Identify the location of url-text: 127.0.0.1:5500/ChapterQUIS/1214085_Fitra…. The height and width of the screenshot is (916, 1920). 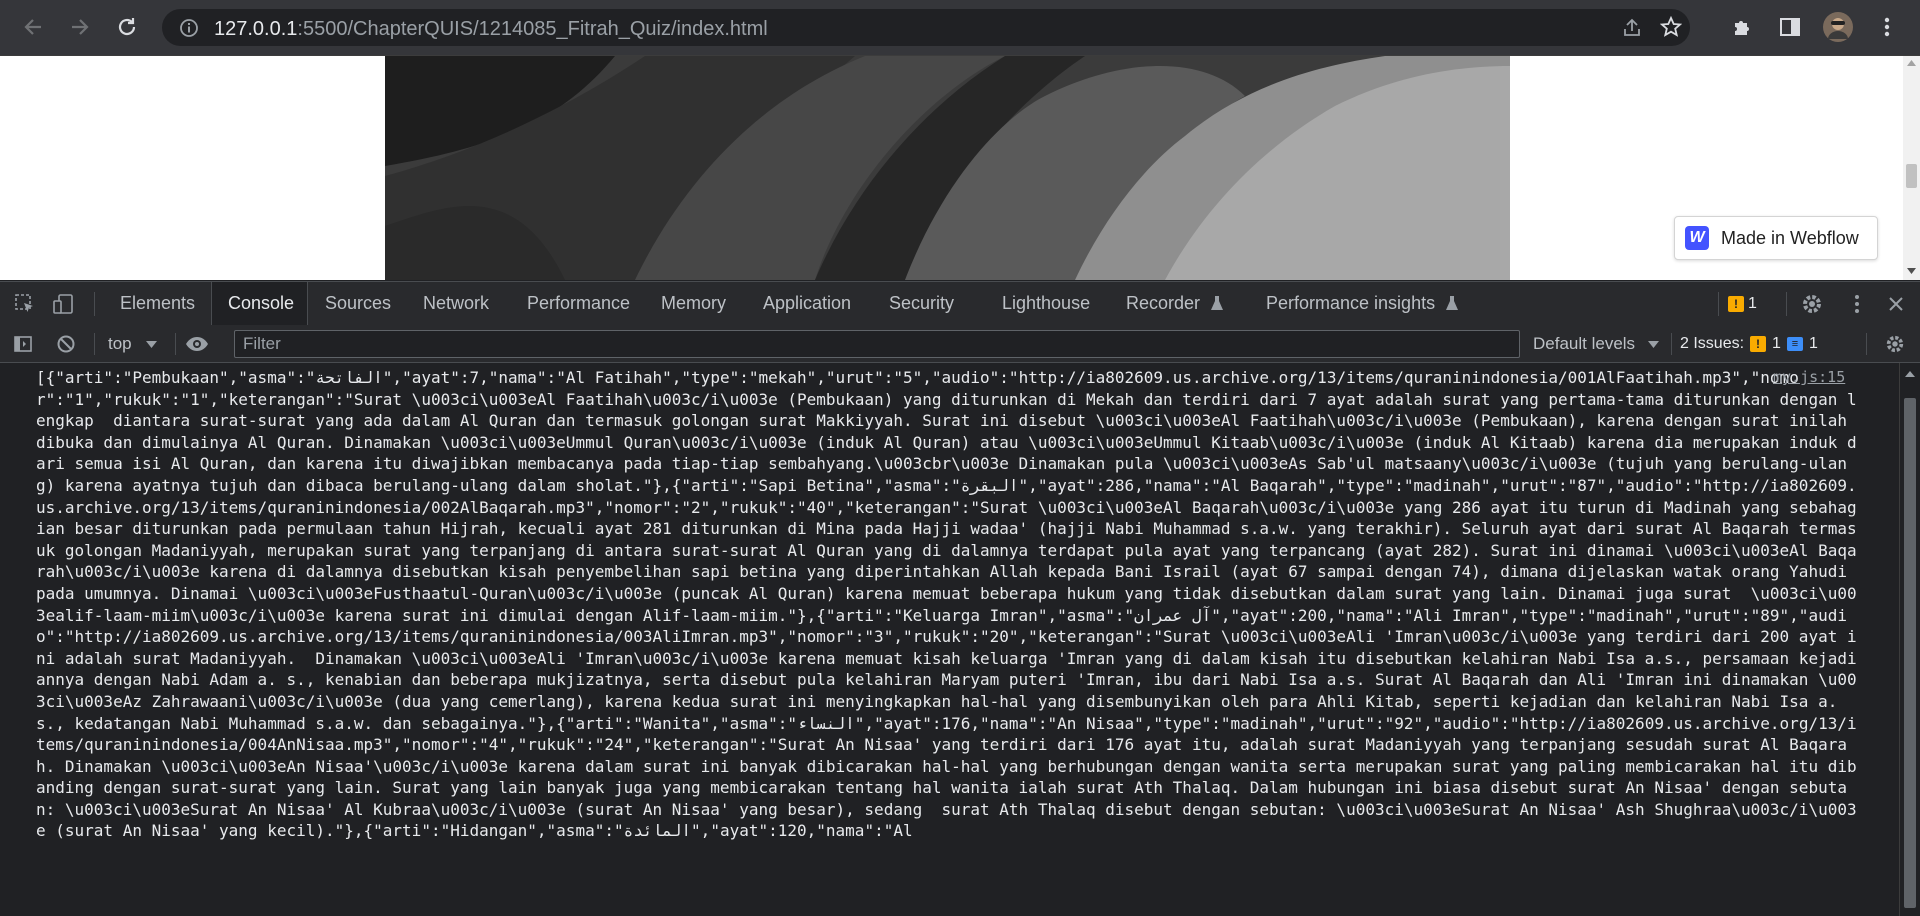
(491, 29).